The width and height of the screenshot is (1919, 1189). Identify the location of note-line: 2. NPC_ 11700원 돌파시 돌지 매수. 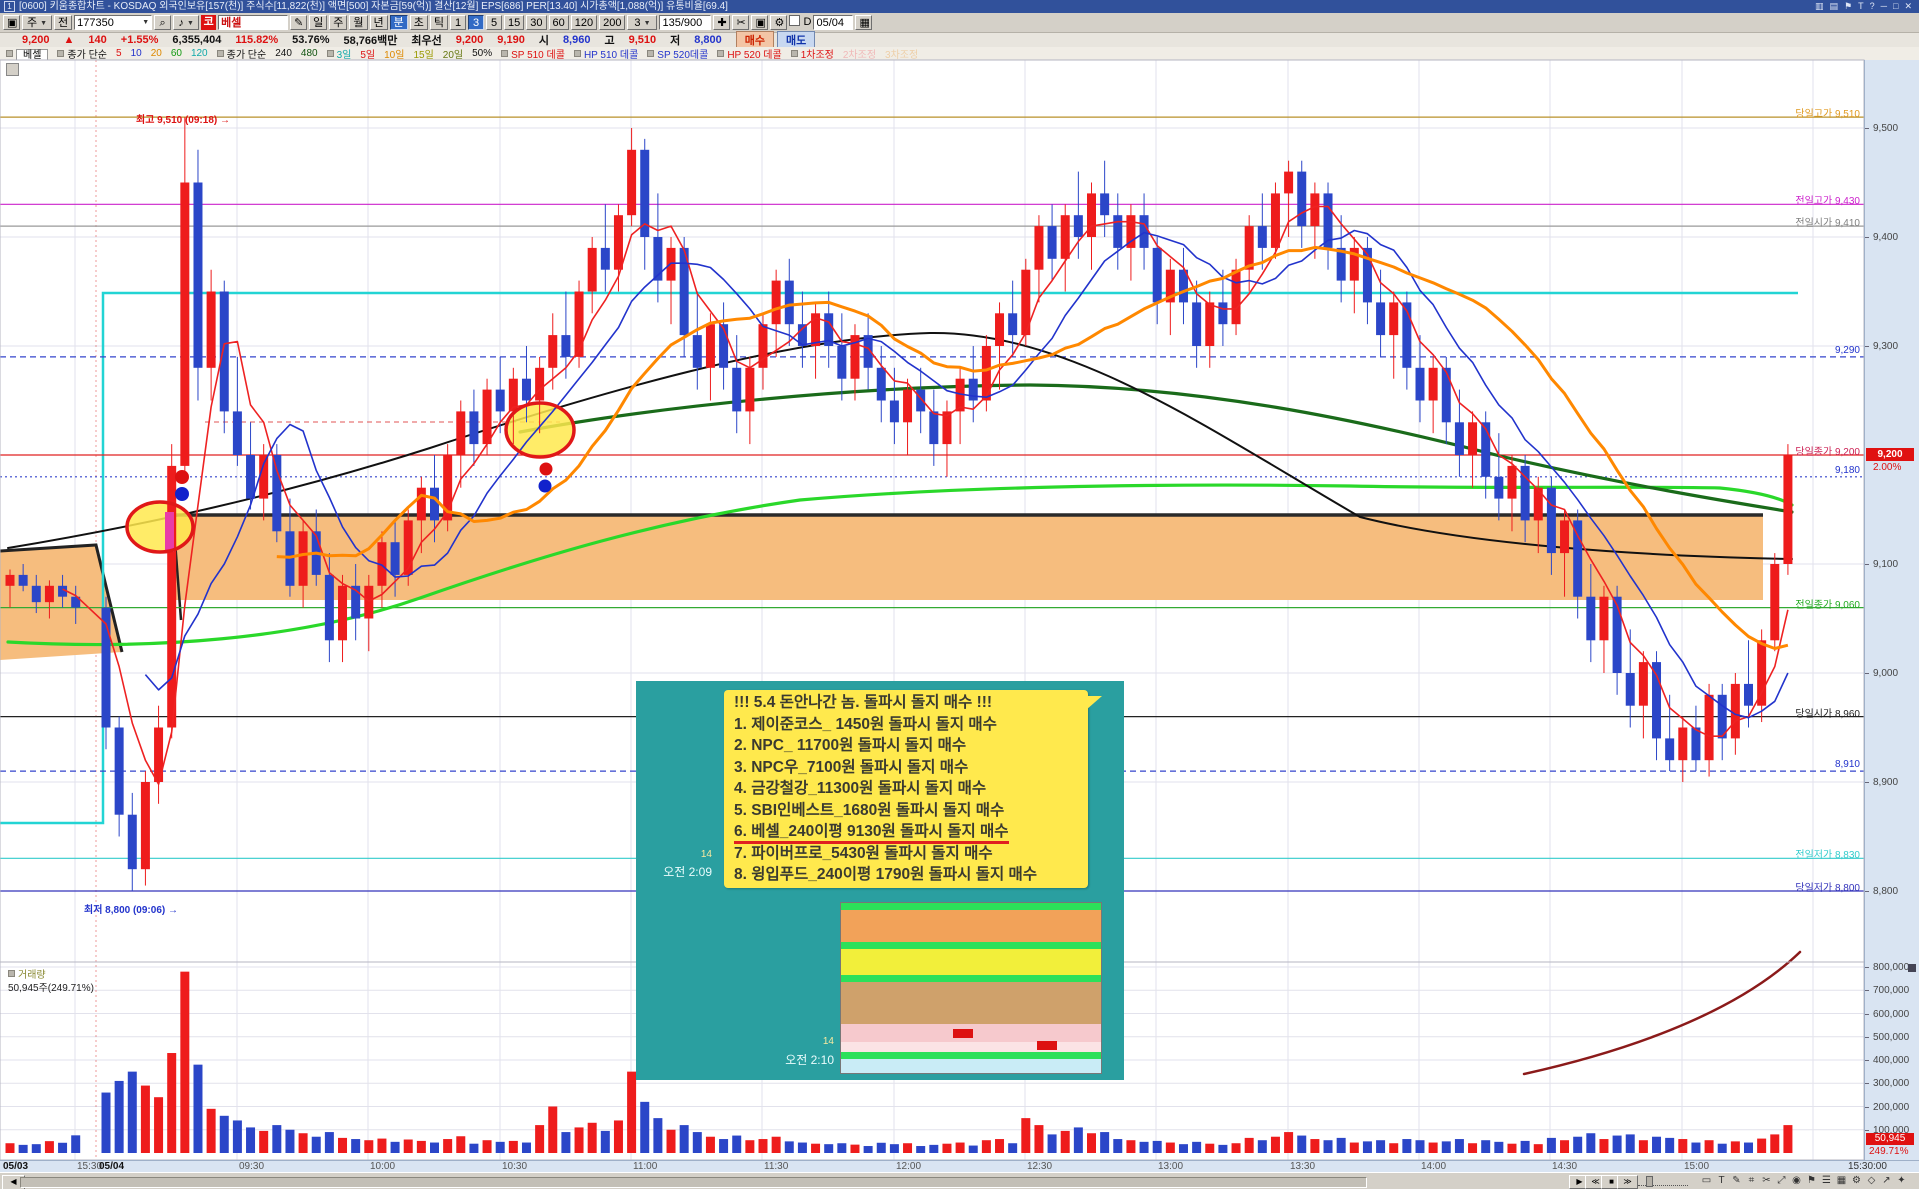
(850, 745).